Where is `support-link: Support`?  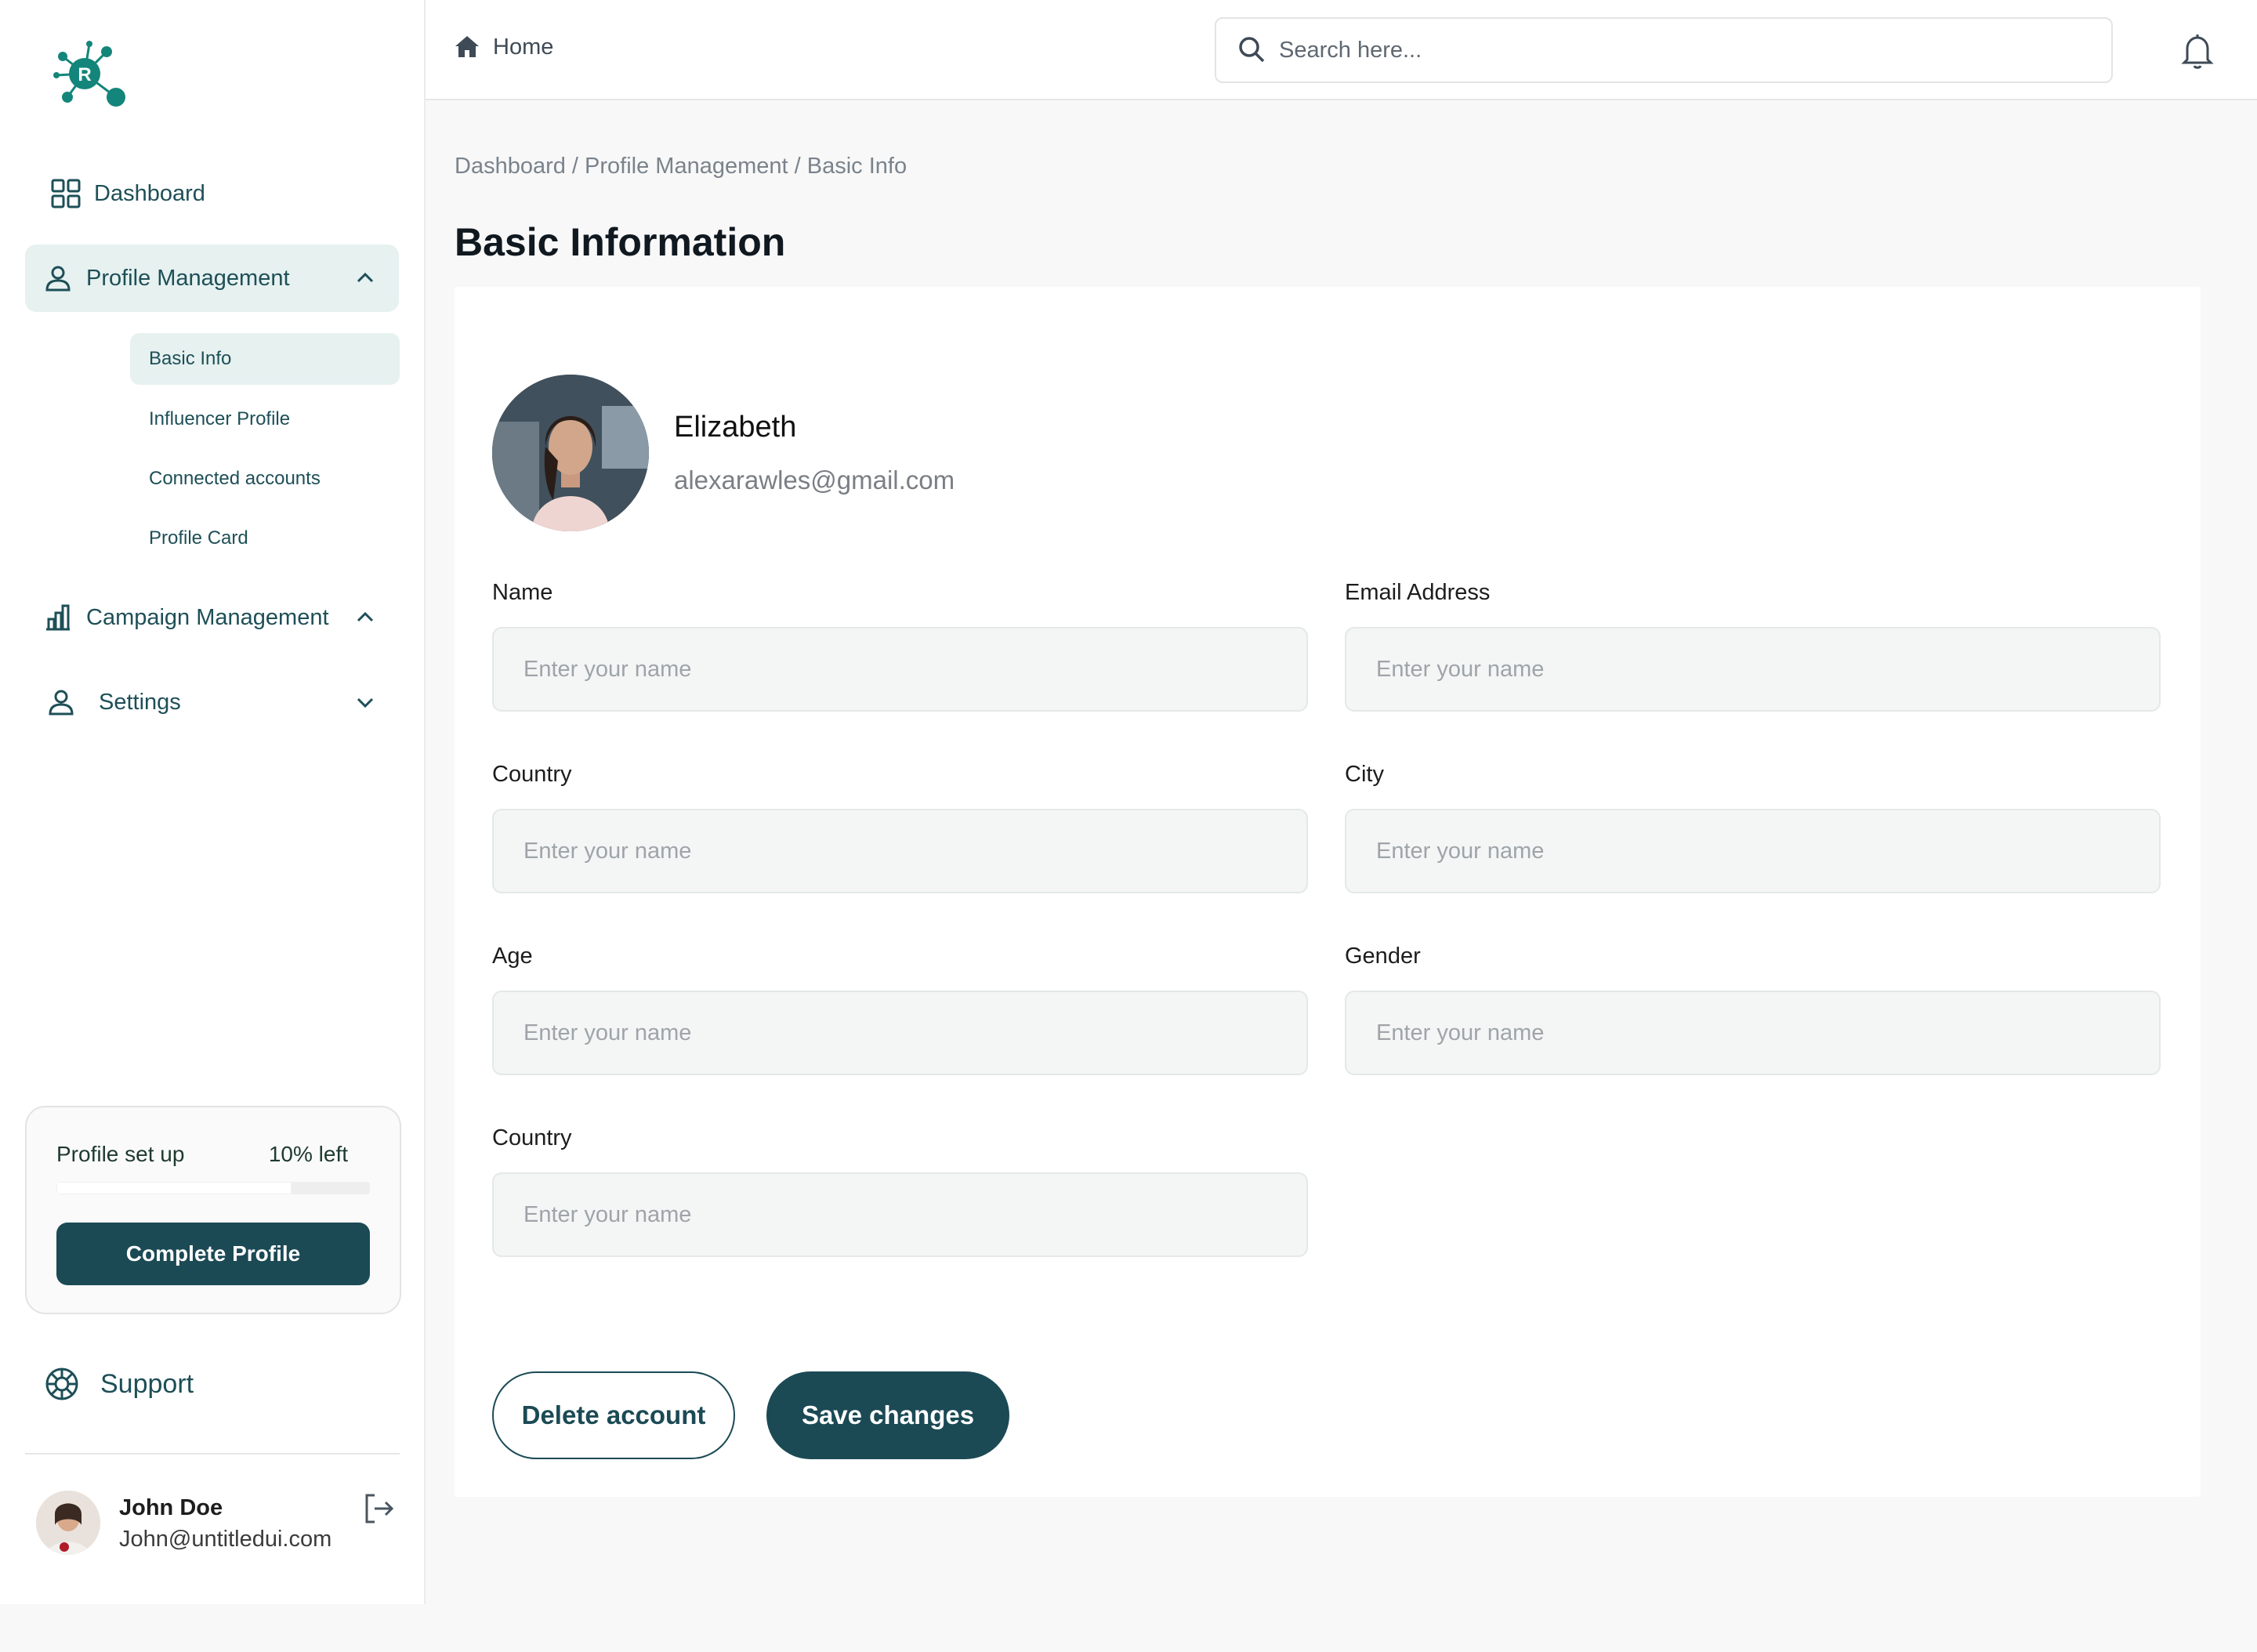 support-link: Support is located at coordinates (119, 1384).